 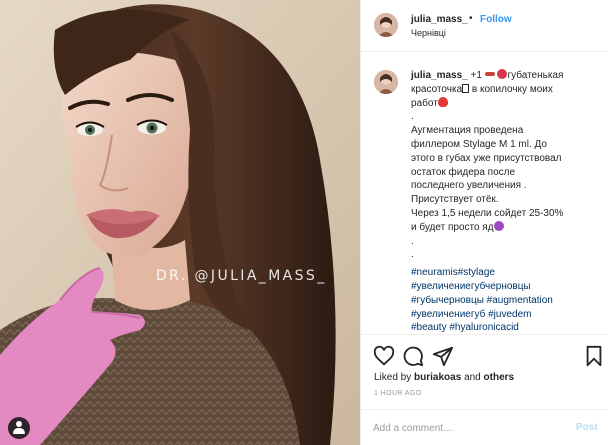 I want to click on location-link: Чернівці, so click(x=428, y=33).